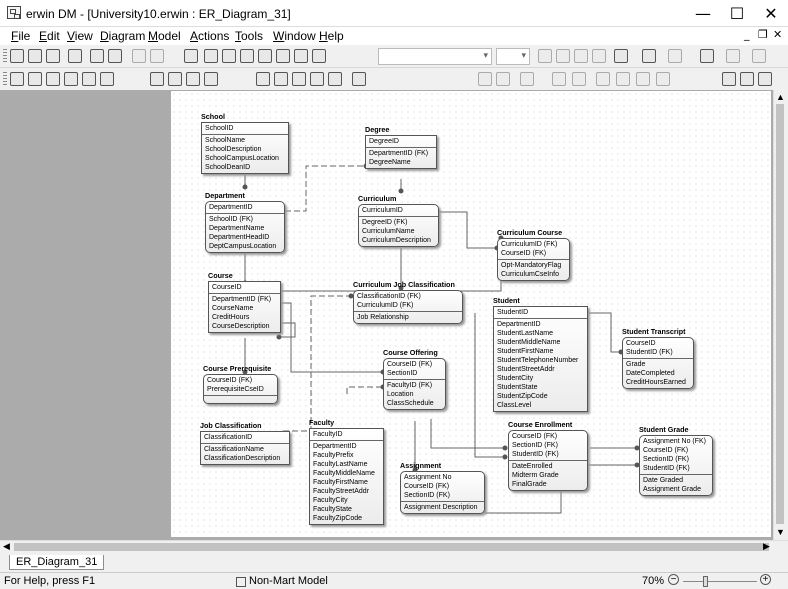 The height and width of the screenshot is (589, 788). Describe the element at coordinates (157, 79) in the screenshot. I see `zoom-out-icon` at that location.